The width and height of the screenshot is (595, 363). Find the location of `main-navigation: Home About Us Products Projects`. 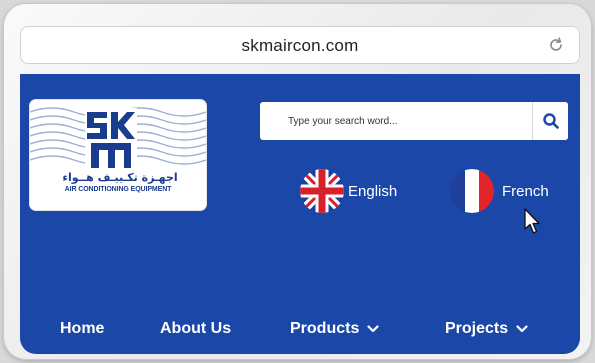

main-navigation: Home About Us Products Projects is located at coordinates (300, 332).